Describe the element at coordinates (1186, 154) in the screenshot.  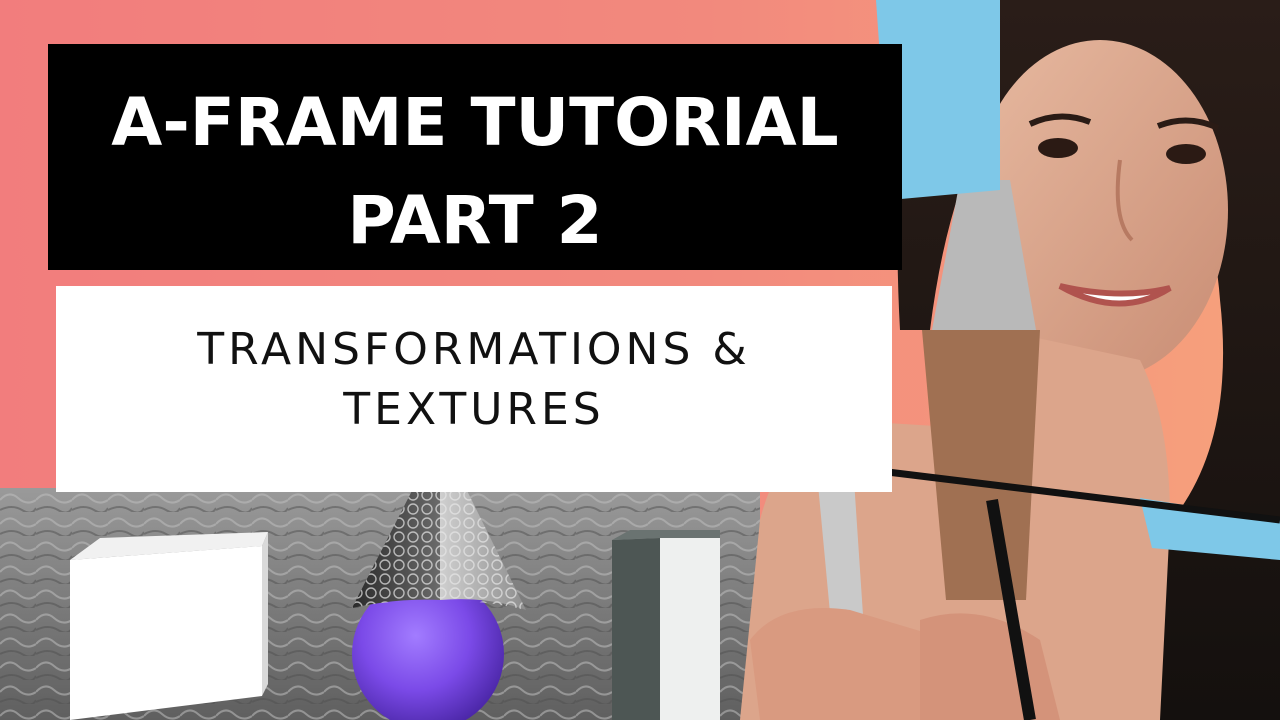
I see `right-eye` at that location.